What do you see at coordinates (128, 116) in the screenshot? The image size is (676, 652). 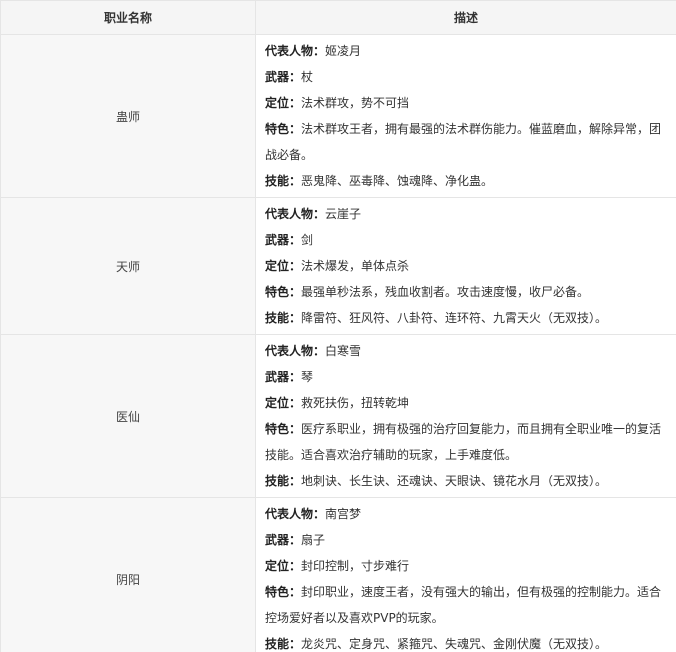 I see `profession-name: 蛊师` at bounding box center [128, 116].